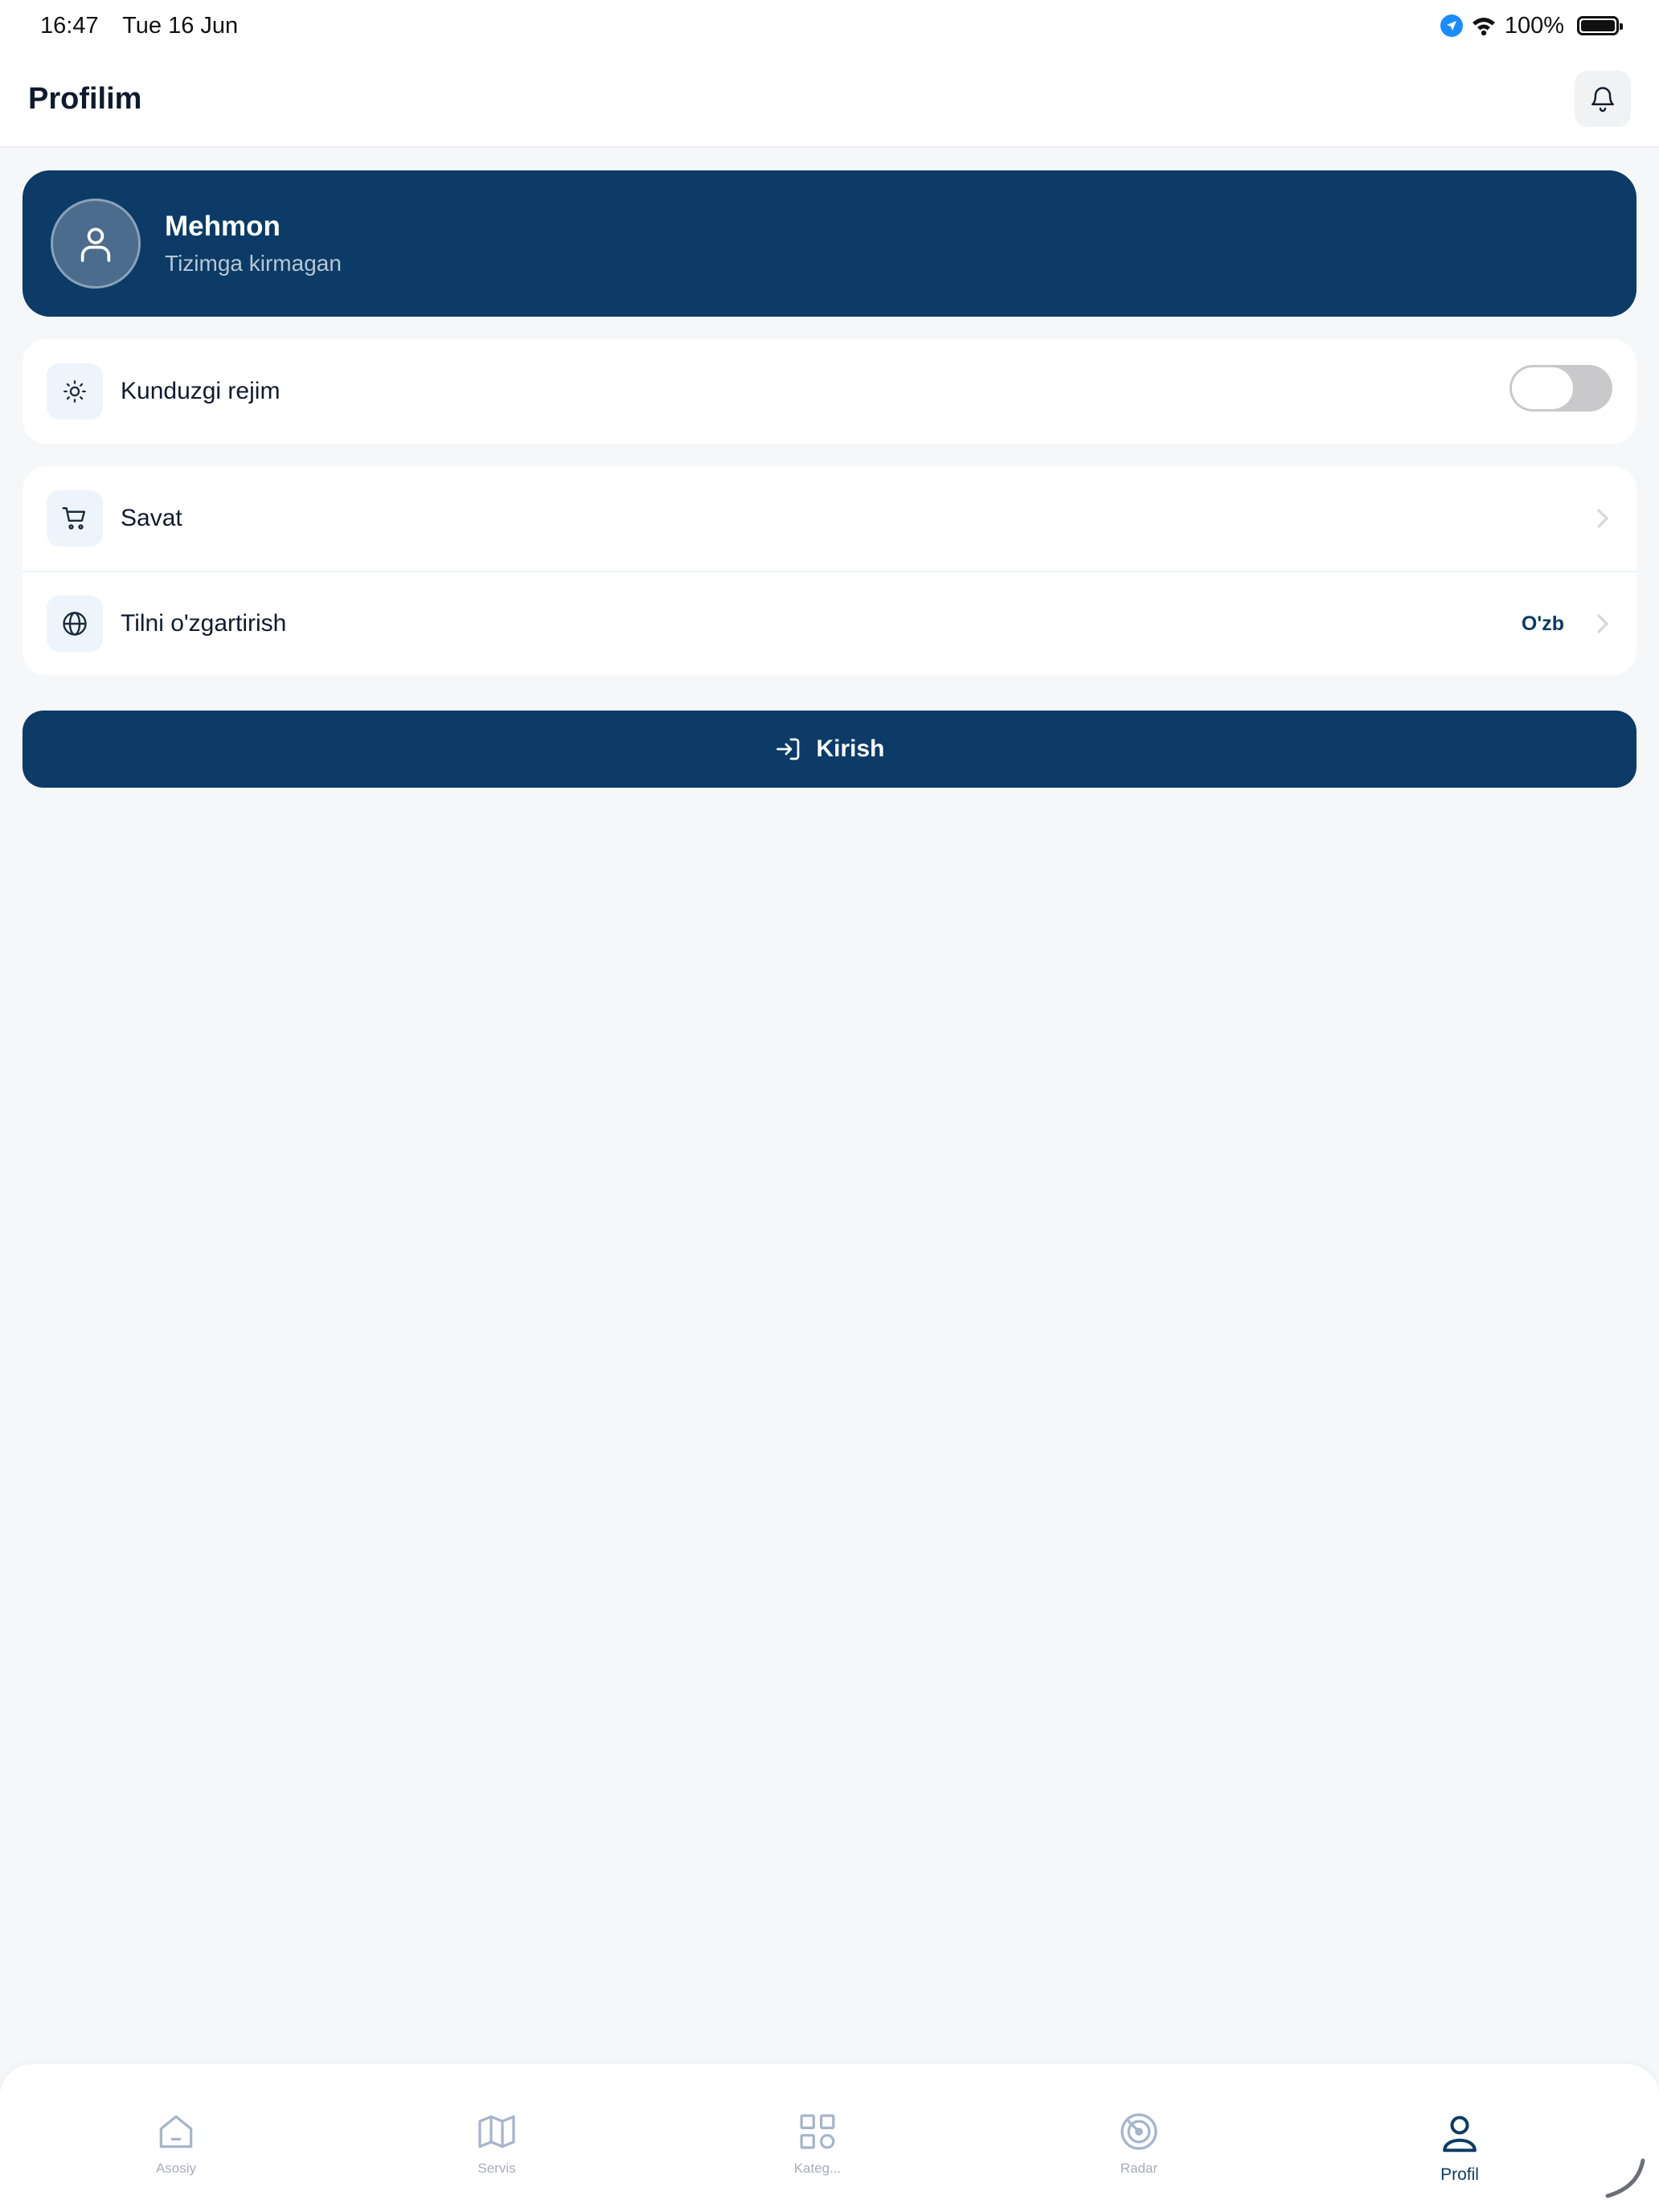 This screenshot has height=2212, width=1659. I want to click on page-title: Profilim, so click(85, 98).